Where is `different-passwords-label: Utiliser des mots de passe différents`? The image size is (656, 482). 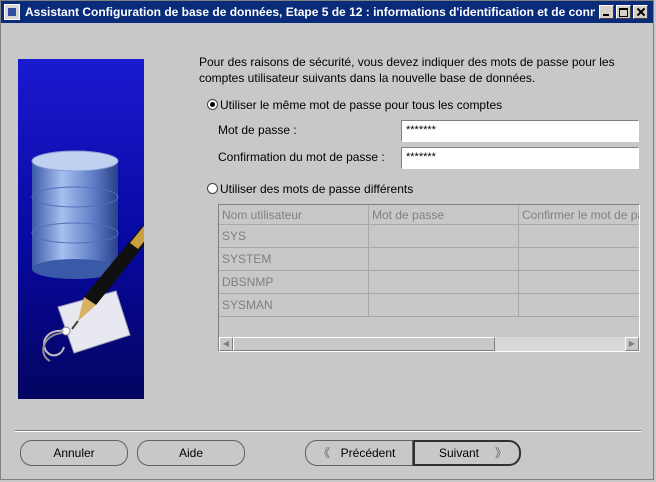
different-passwords-label: Utiliser des mots de passe différents is located at coordinates (316, 189).